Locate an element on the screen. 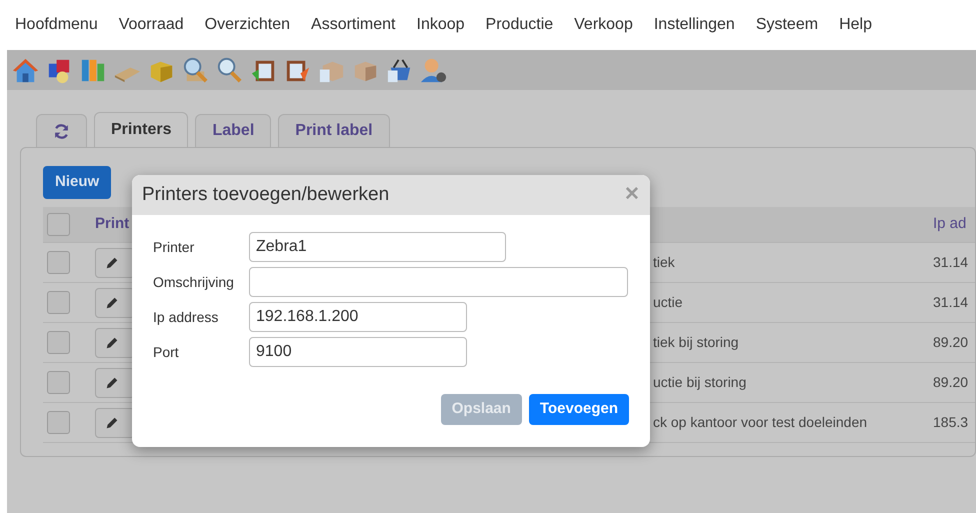  table-cell: 185.3 is located at coordinates (950, 422).